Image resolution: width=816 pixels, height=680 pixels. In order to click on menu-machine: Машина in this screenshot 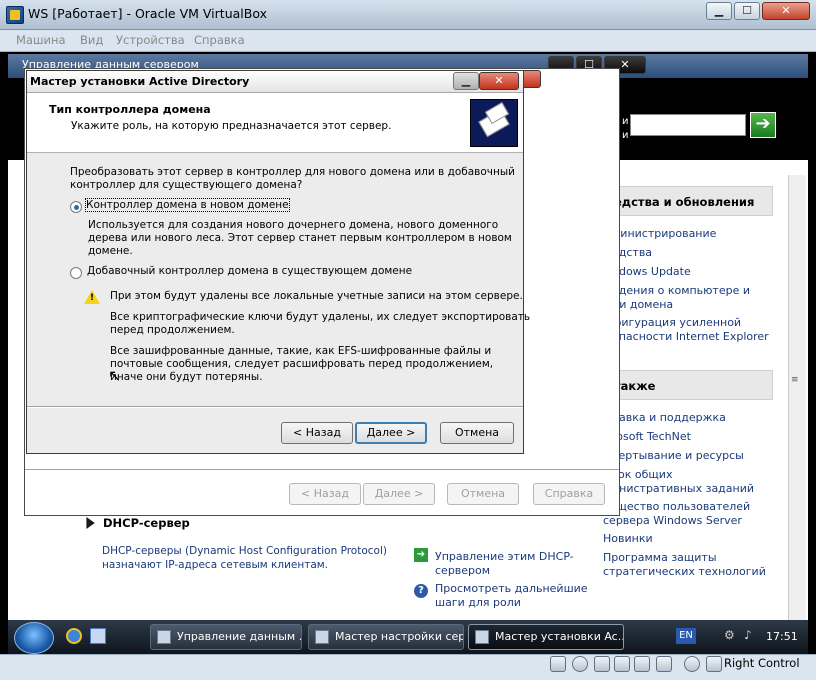, I will do `click(41, 40)`.